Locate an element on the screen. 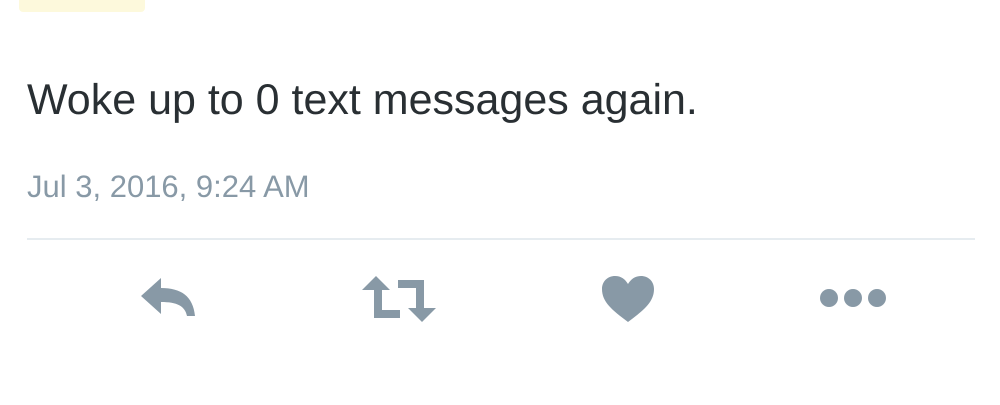  tweet-timestamp: Jul 3, 2016, 9:24 AM is located at coordinates (169, 187).